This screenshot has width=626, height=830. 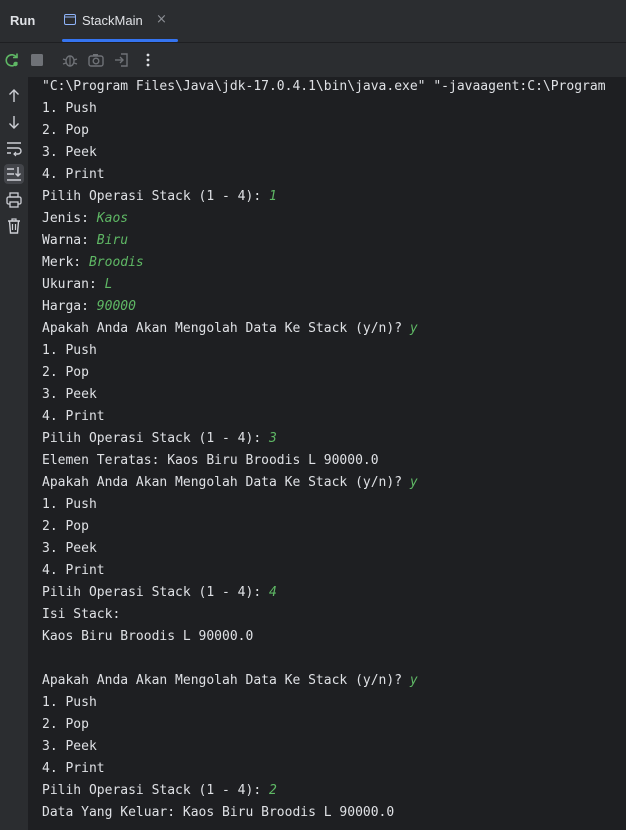 I want to click on tab-close-icon: ×, so click(x=161, y=19).